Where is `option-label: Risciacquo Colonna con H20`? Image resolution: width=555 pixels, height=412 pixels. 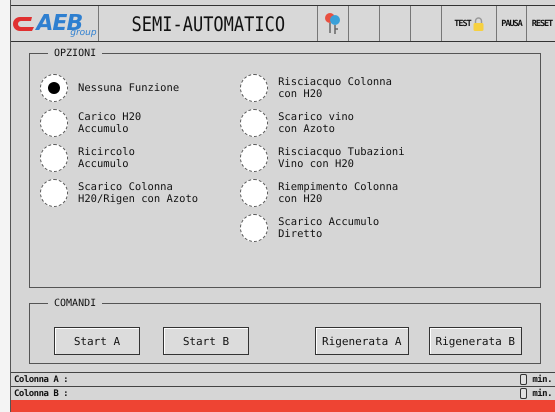 option-label: Risciacquo Colonna con H20 is located at coordinates (335, 88).